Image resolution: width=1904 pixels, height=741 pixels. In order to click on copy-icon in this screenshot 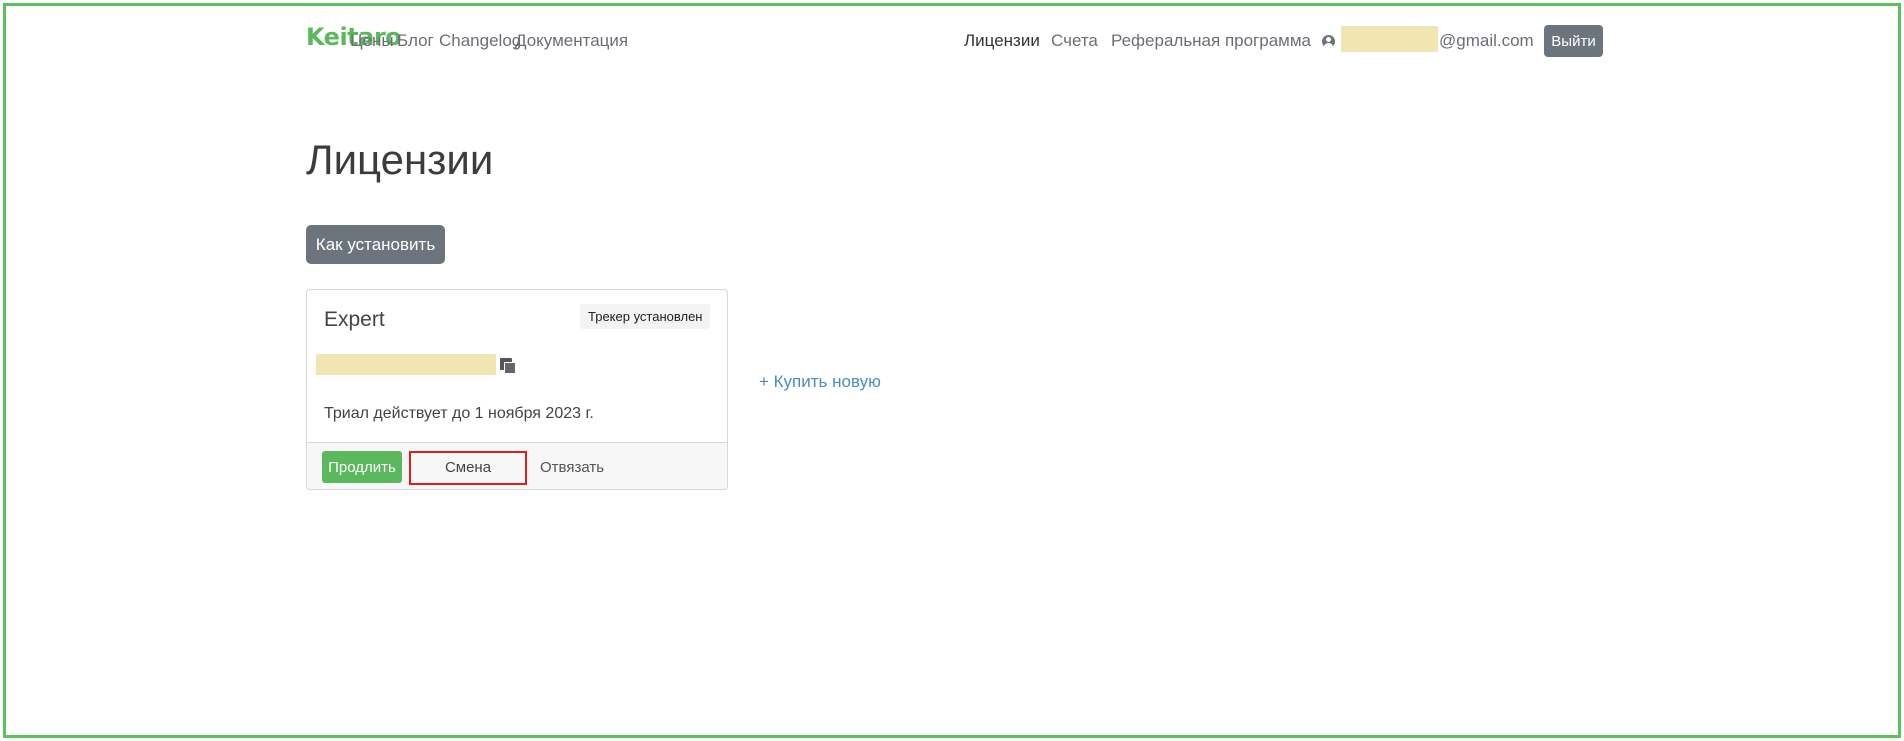, I will do `click(508, 366)`.